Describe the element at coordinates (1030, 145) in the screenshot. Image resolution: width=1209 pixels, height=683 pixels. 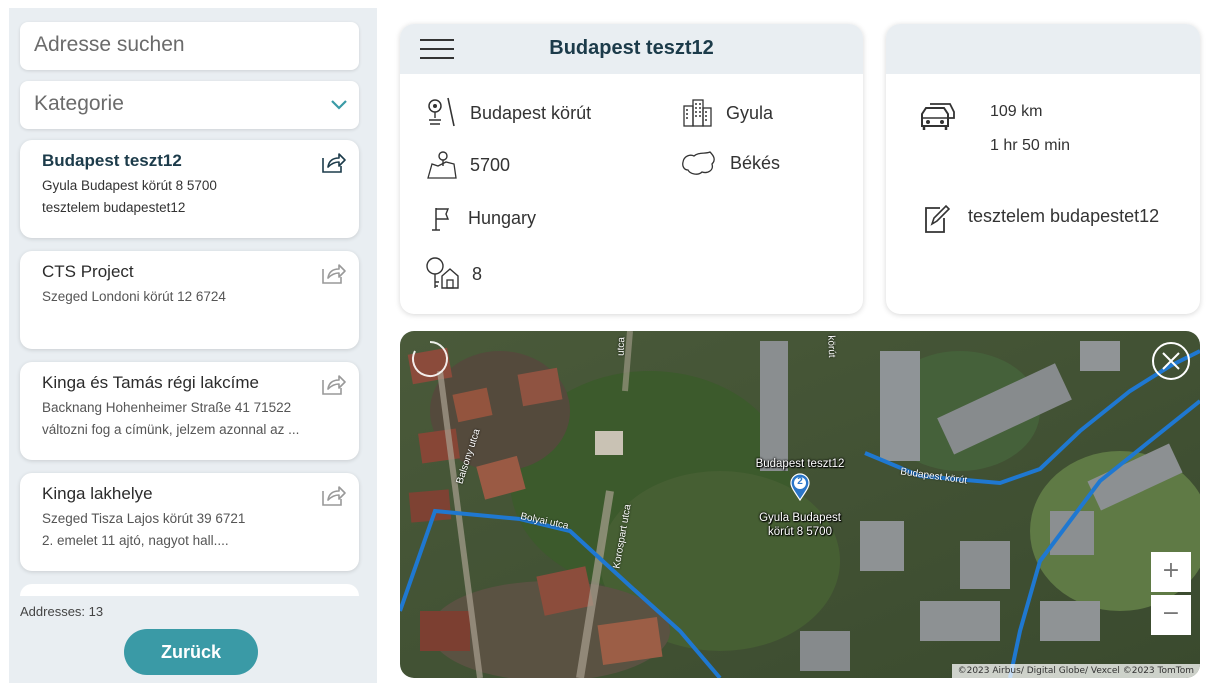
I see `duration-value: 1 hr 50 min` at that location.